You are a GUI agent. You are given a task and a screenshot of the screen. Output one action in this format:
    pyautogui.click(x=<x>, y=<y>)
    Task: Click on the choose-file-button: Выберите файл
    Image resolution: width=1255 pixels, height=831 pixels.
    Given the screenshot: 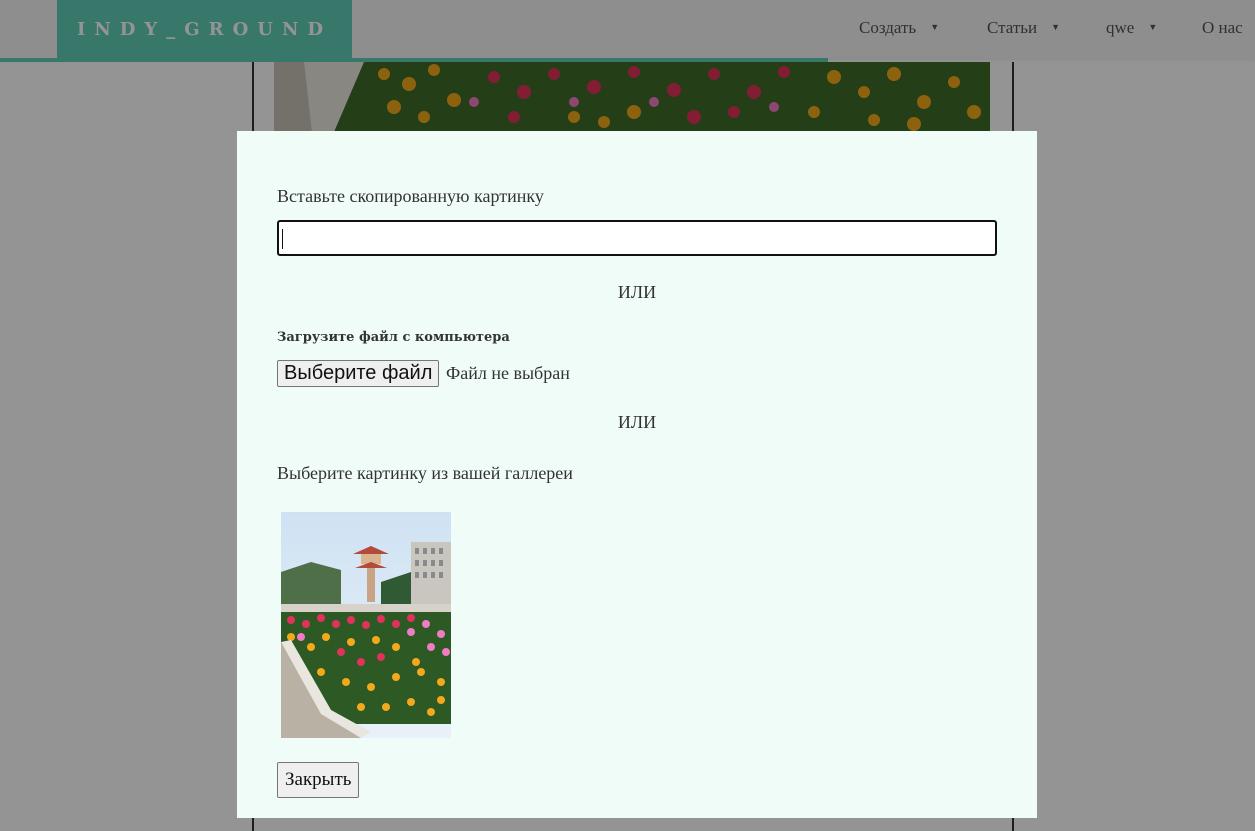 What is the action you would take?
    pyautogui.click(x=358, y=373)
    